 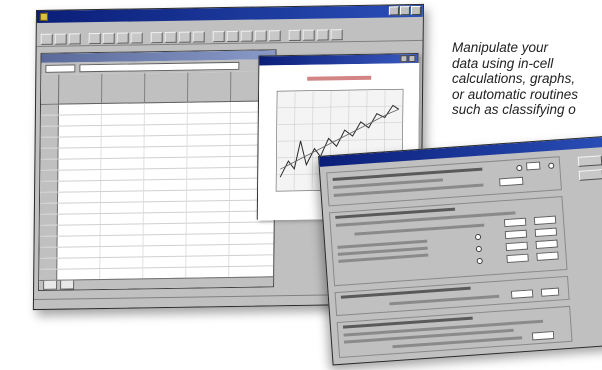 I want to click on paste-button, so click(x=136, y=38).